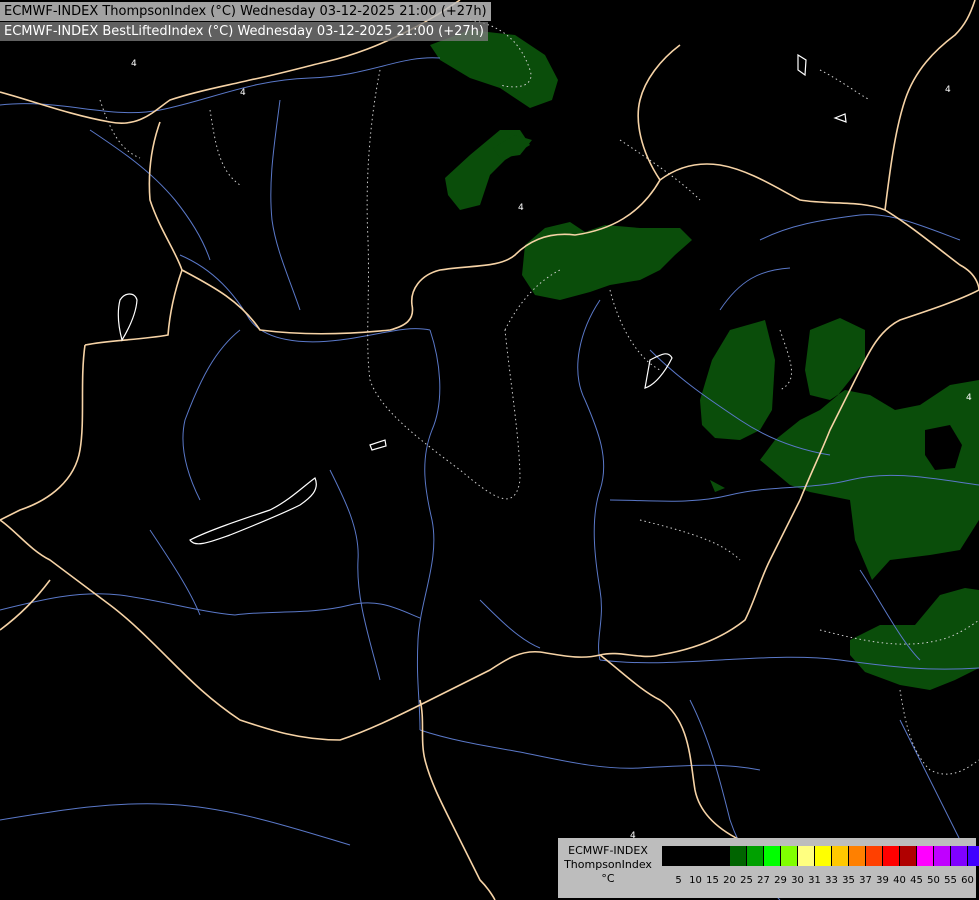 This screenshot has height=900, width=979. What do you see at coordinates (814, 880) in the screenshot?
I see `legend-tick: 31` at bounding box center [814, 880].